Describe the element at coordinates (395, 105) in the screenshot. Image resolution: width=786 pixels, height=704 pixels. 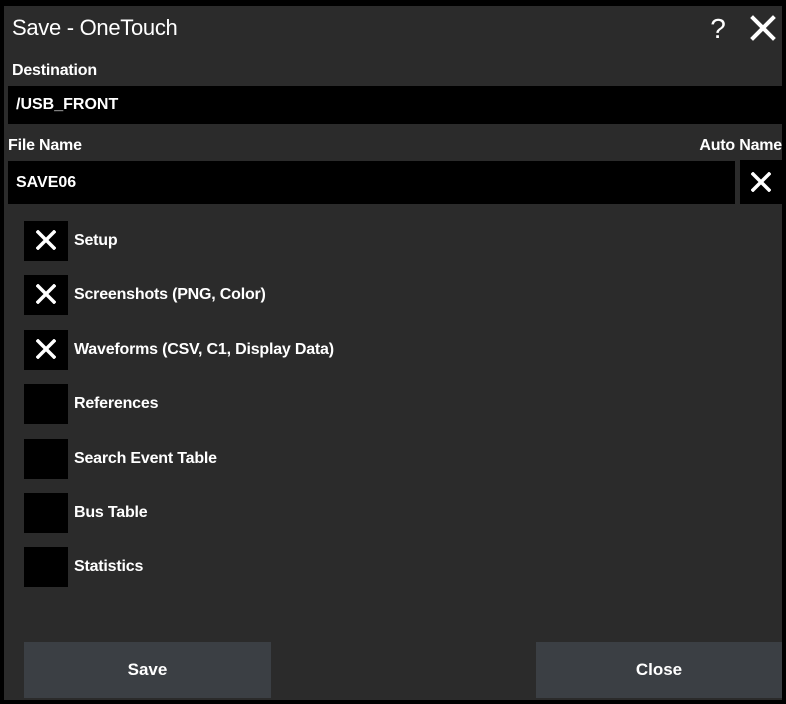
I see `destination-field: /USB_FRONT` at that location.